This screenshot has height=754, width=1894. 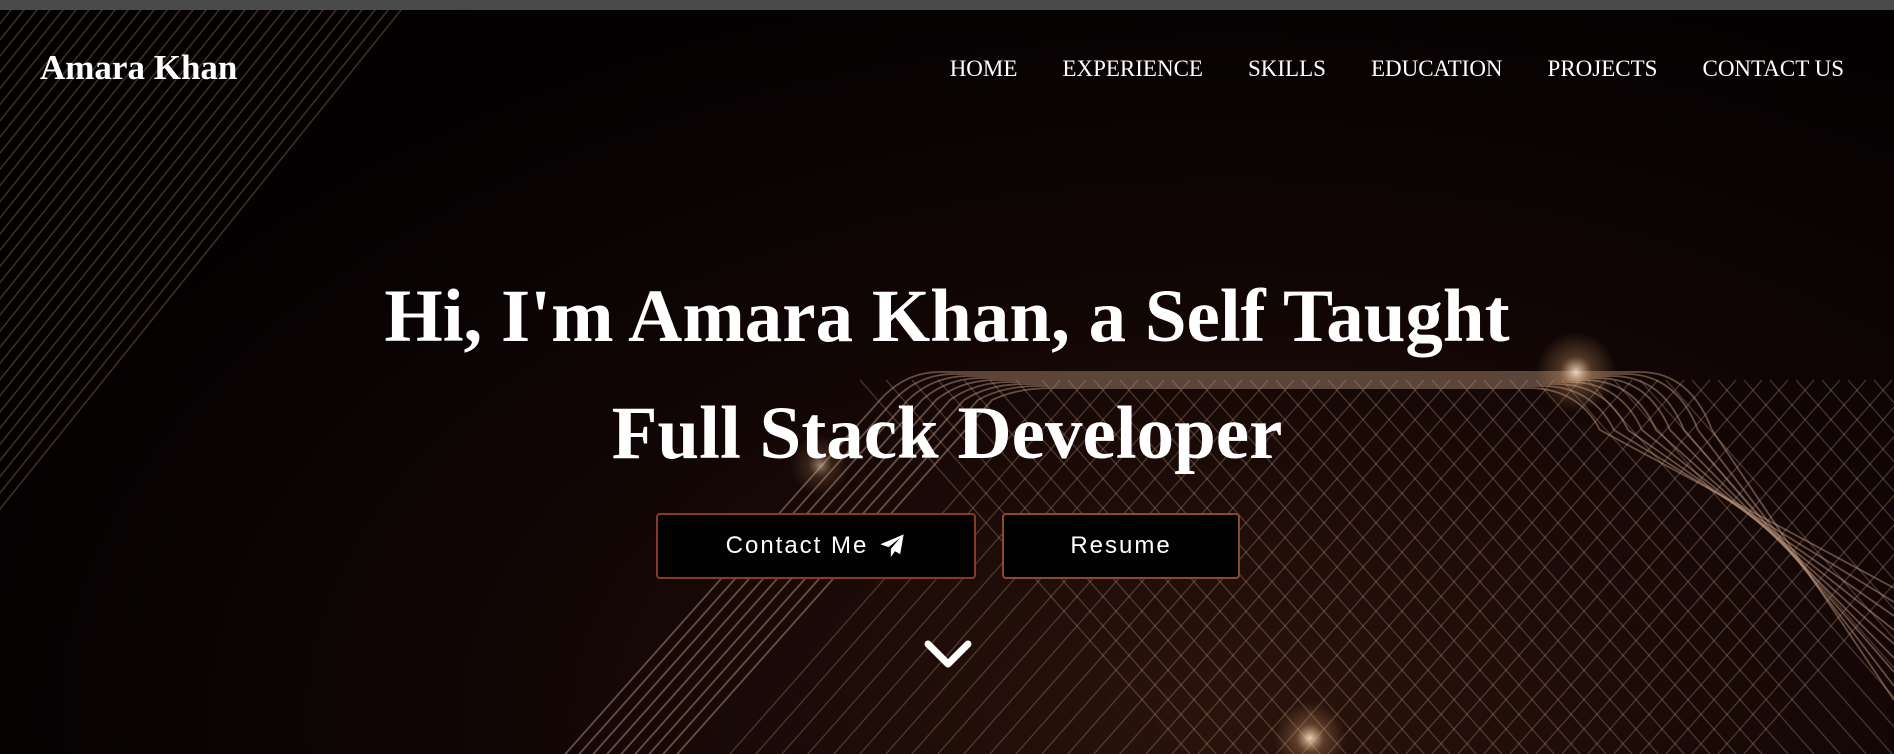 I want to click on chevron-down-icon, so click(x=948, y=654).